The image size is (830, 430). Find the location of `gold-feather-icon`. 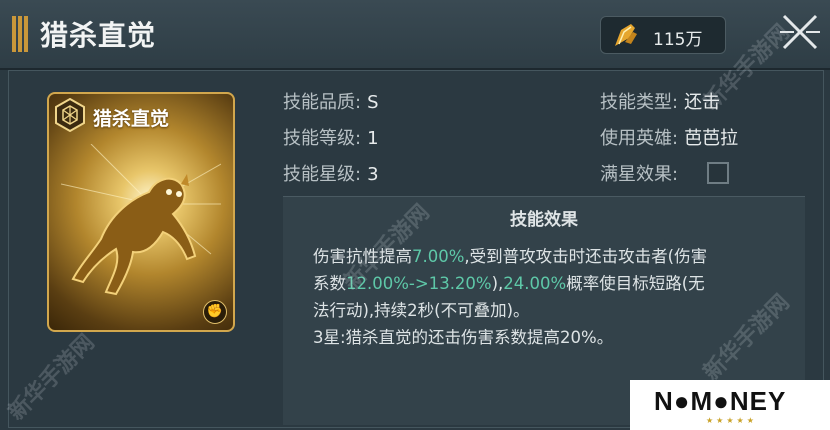

gold-feather-icon is located at coordinates (626, 35).